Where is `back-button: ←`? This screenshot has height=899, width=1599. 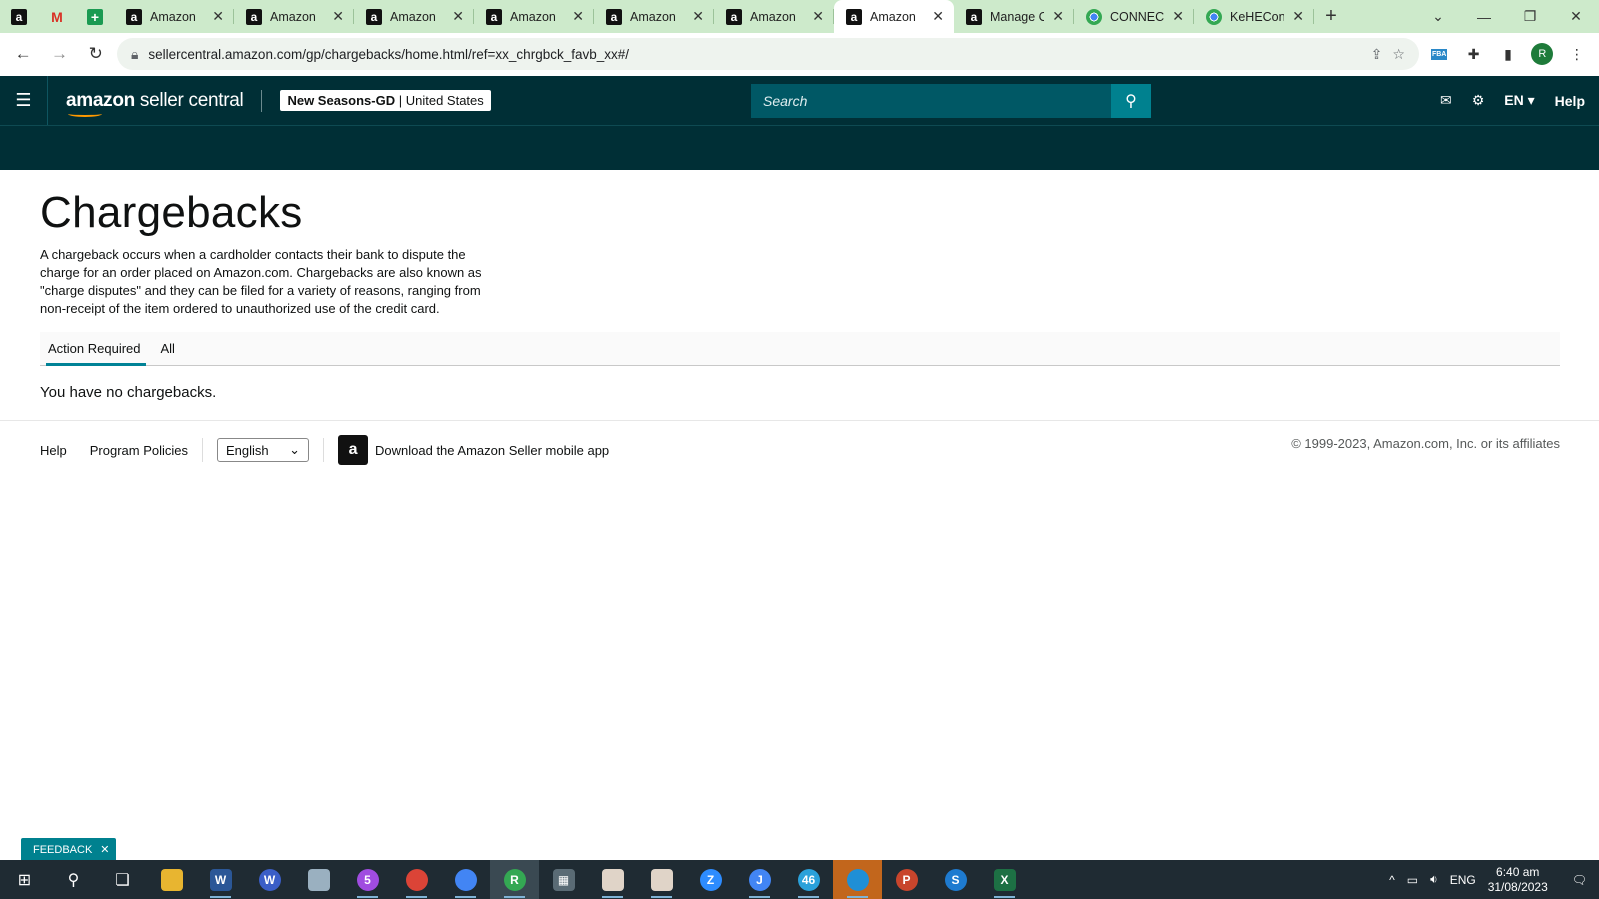 back-button: ← is located at coordinates (23, 54).